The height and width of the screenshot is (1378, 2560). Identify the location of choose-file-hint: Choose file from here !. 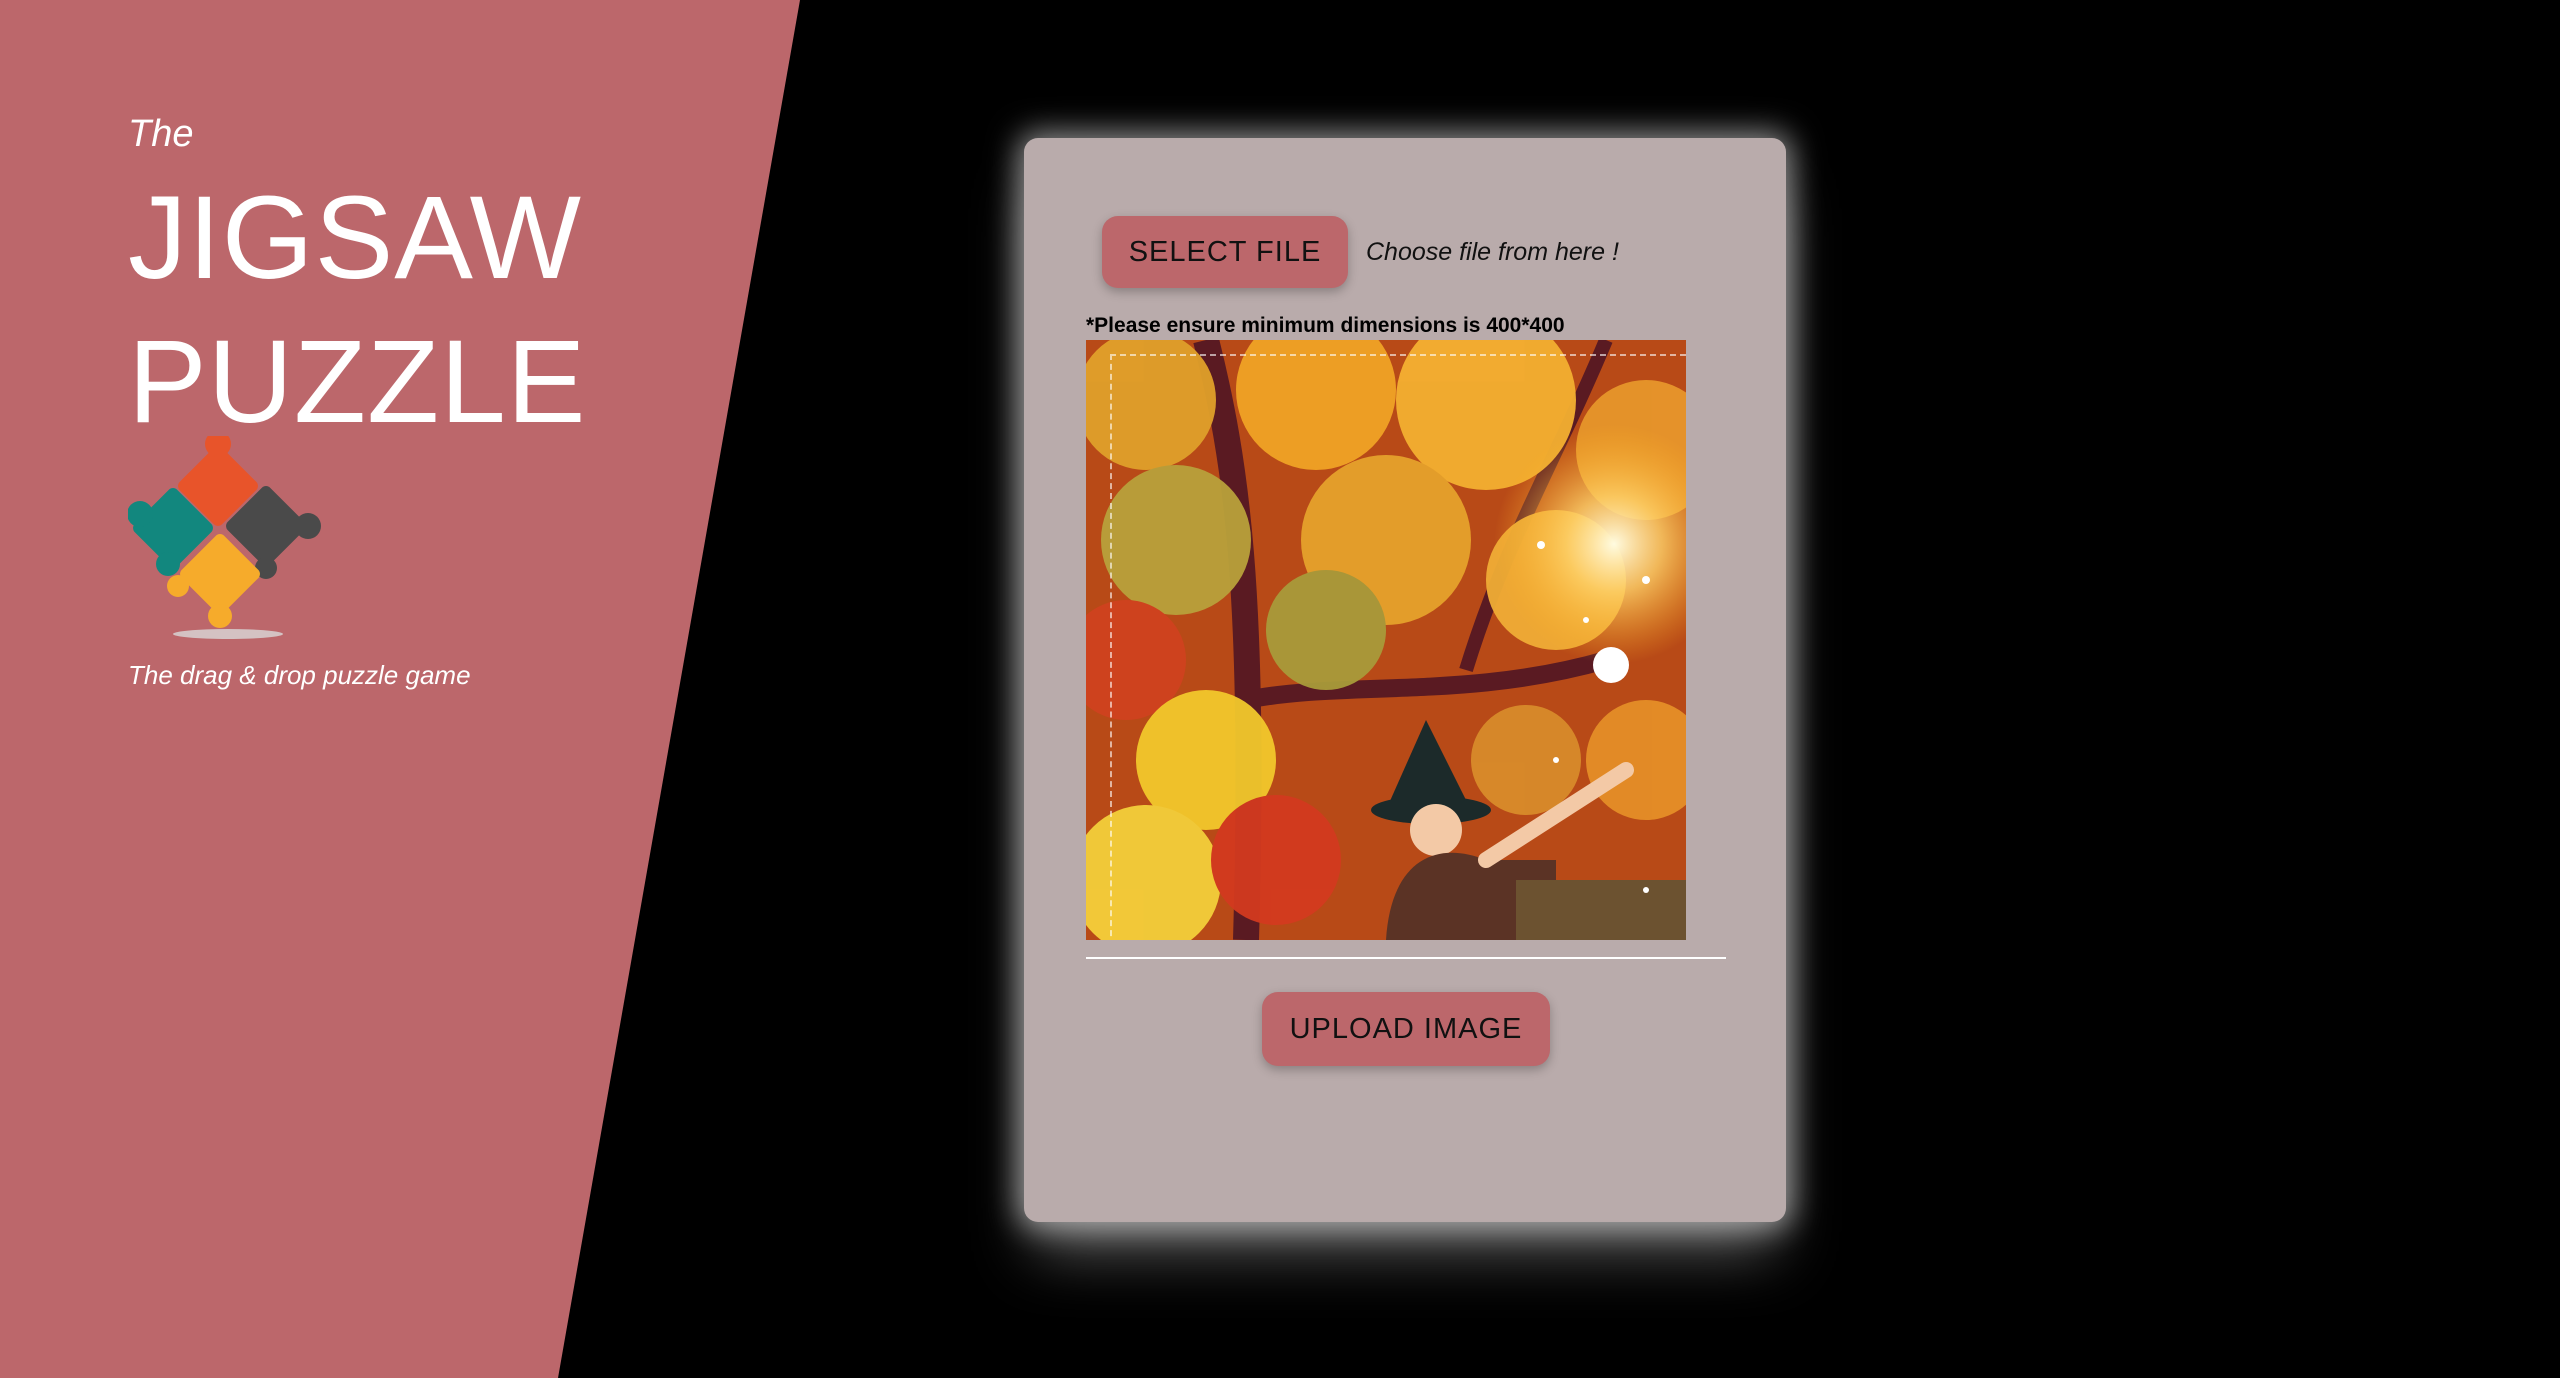
(1492, 252).